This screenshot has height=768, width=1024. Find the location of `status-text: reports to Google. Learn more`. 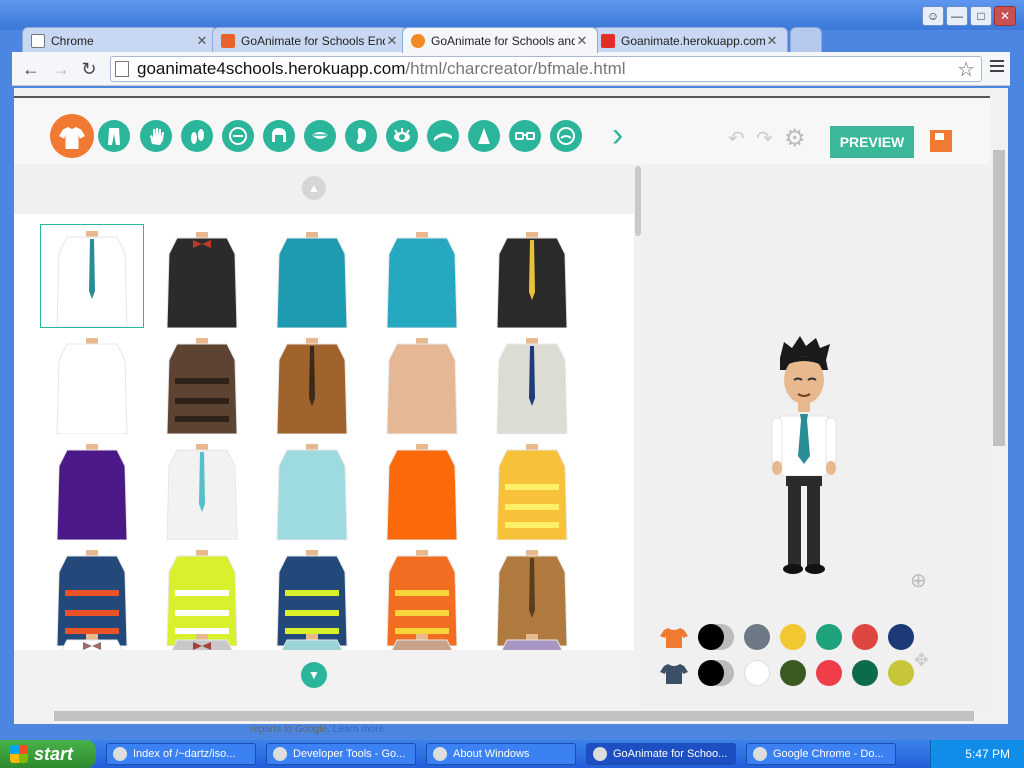

status-text: reports to Google. Learn more is located at coordinates (317, 729).